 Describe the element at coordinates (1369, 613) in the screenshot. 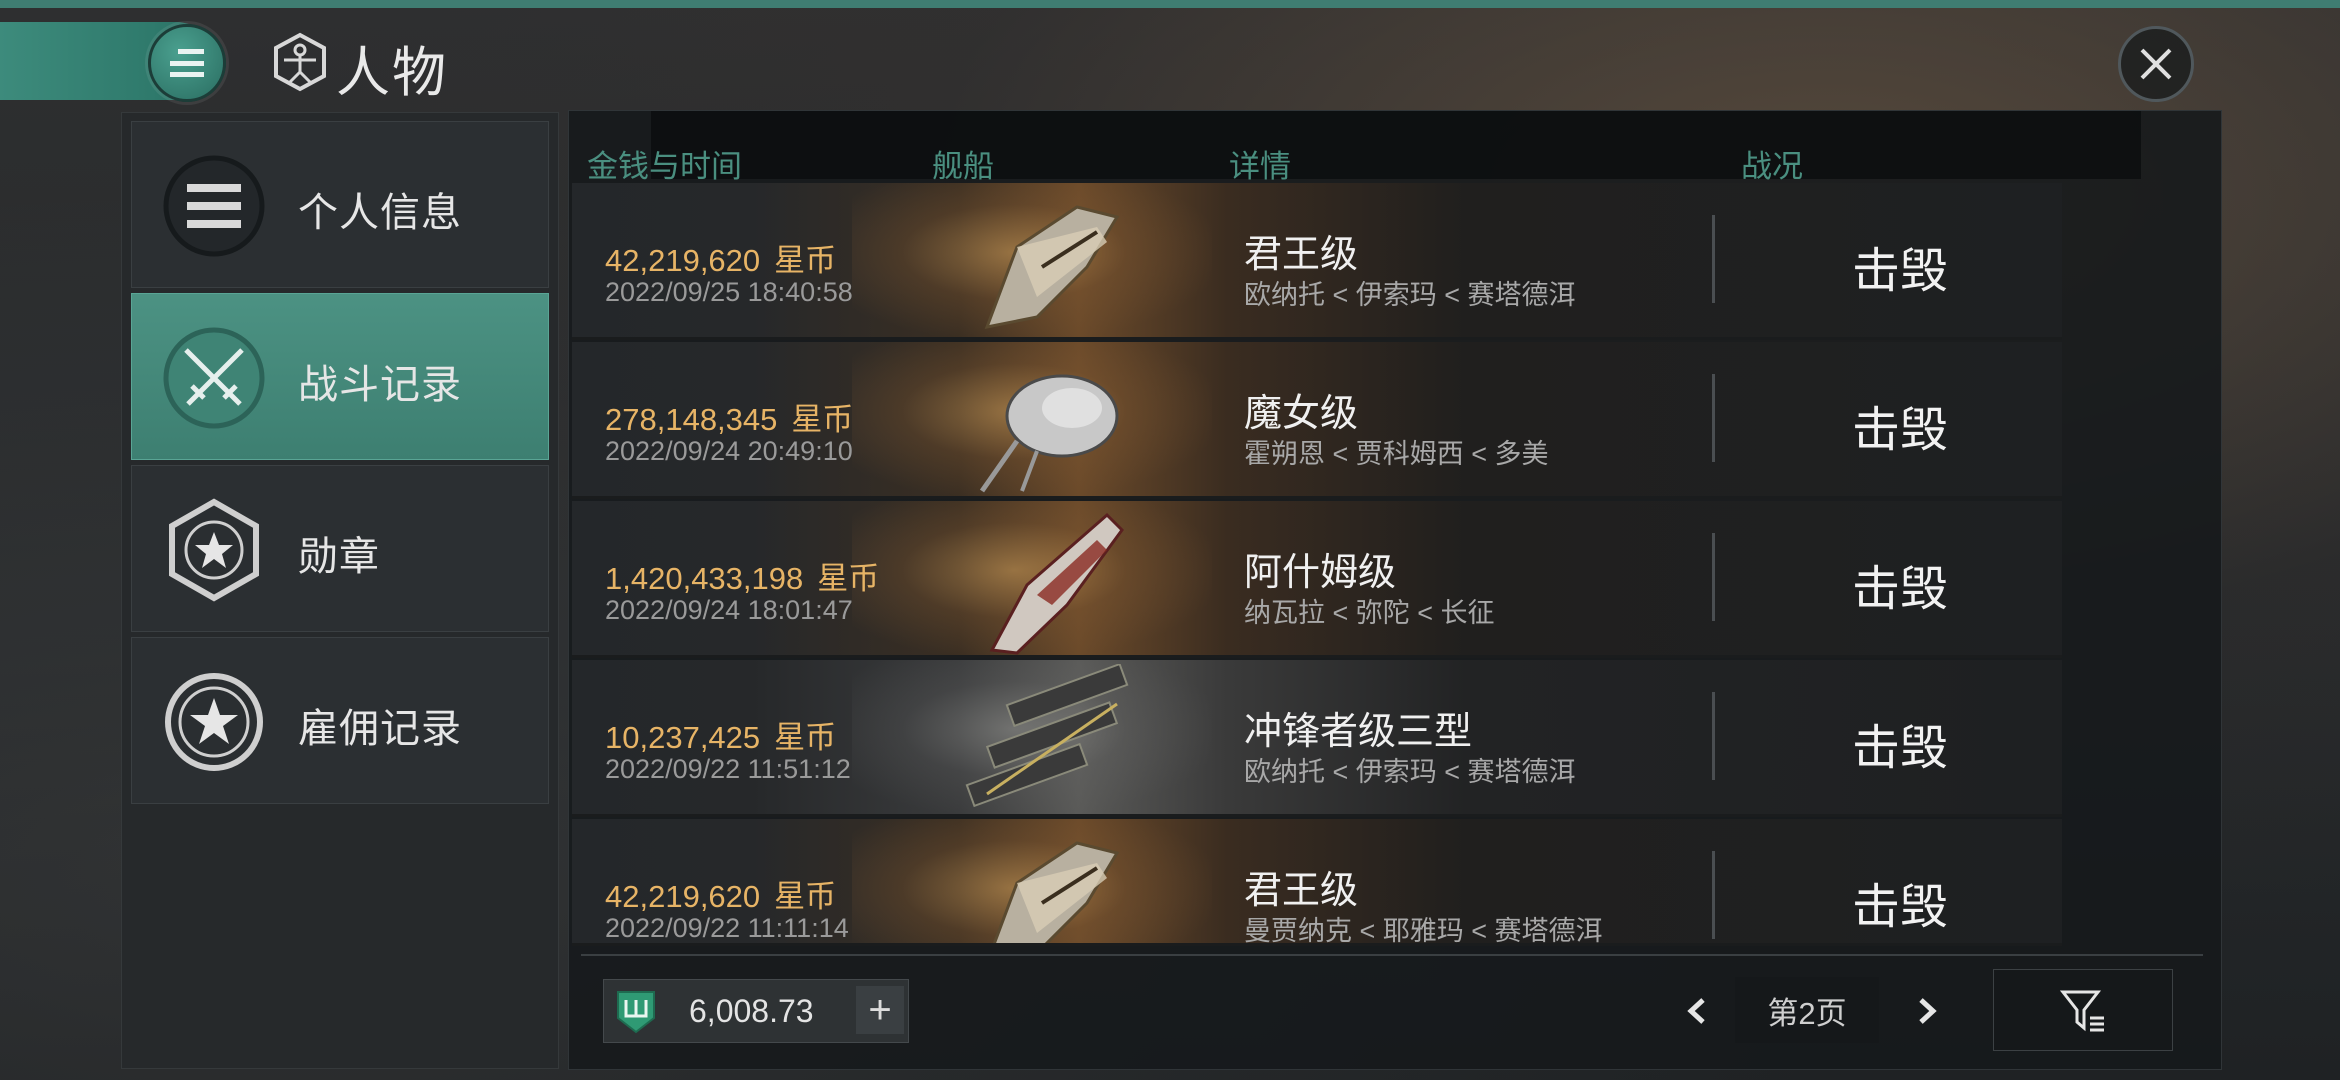

I see `location-route: 纳瓦拉 < 弥陀 < 长征` at that location.